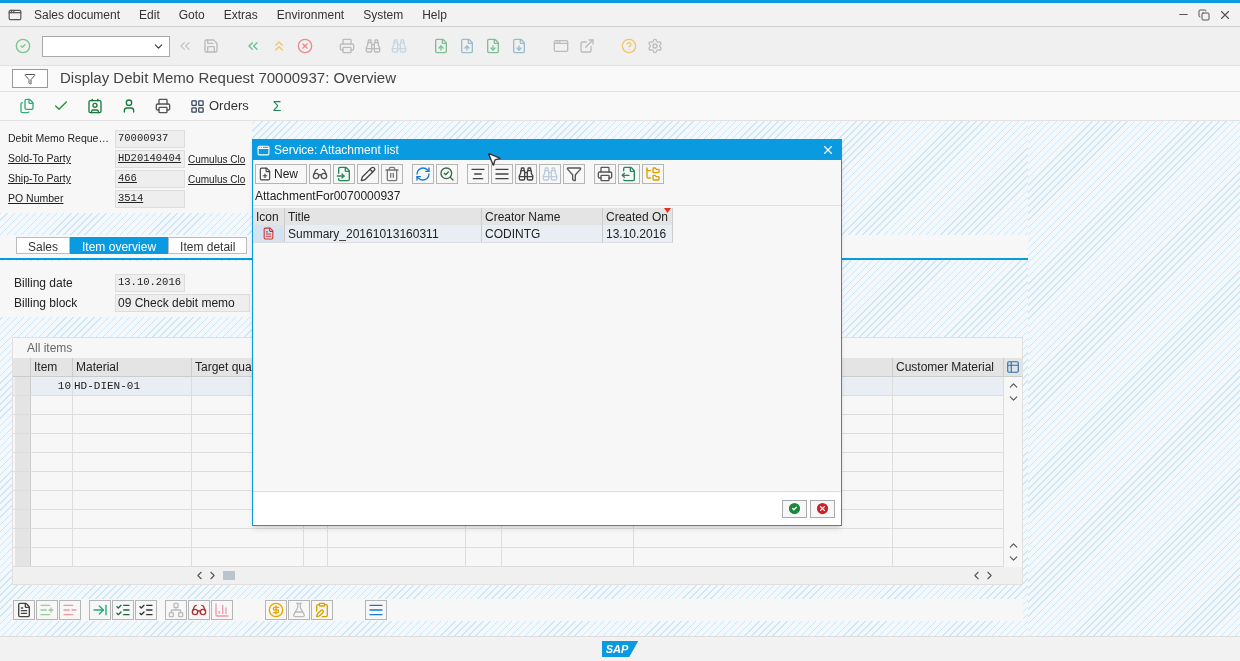 The image size is (1240, 661). Describe the element at coordinates (434, 14) in the screenshot. I see `menu-item: Help` at that location.